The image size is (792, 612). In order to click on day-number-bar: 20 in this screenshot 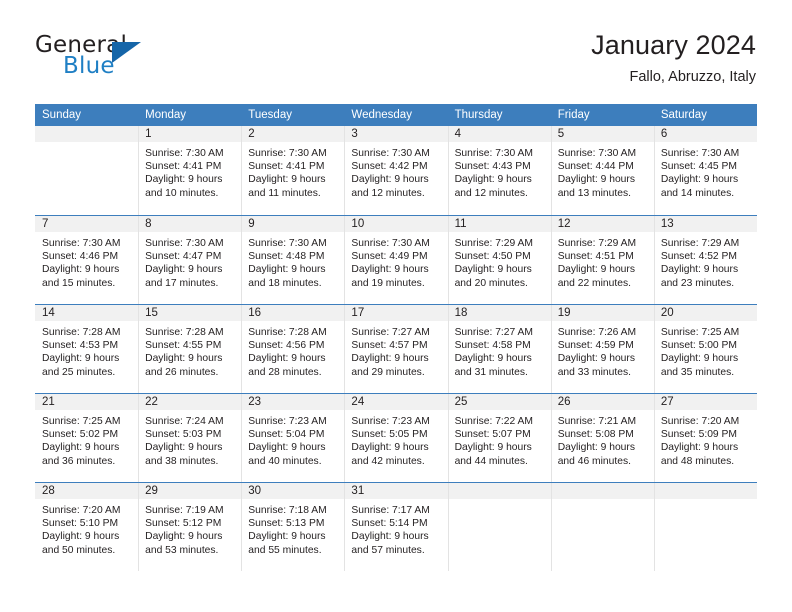, I will do `click(705, 313)`.